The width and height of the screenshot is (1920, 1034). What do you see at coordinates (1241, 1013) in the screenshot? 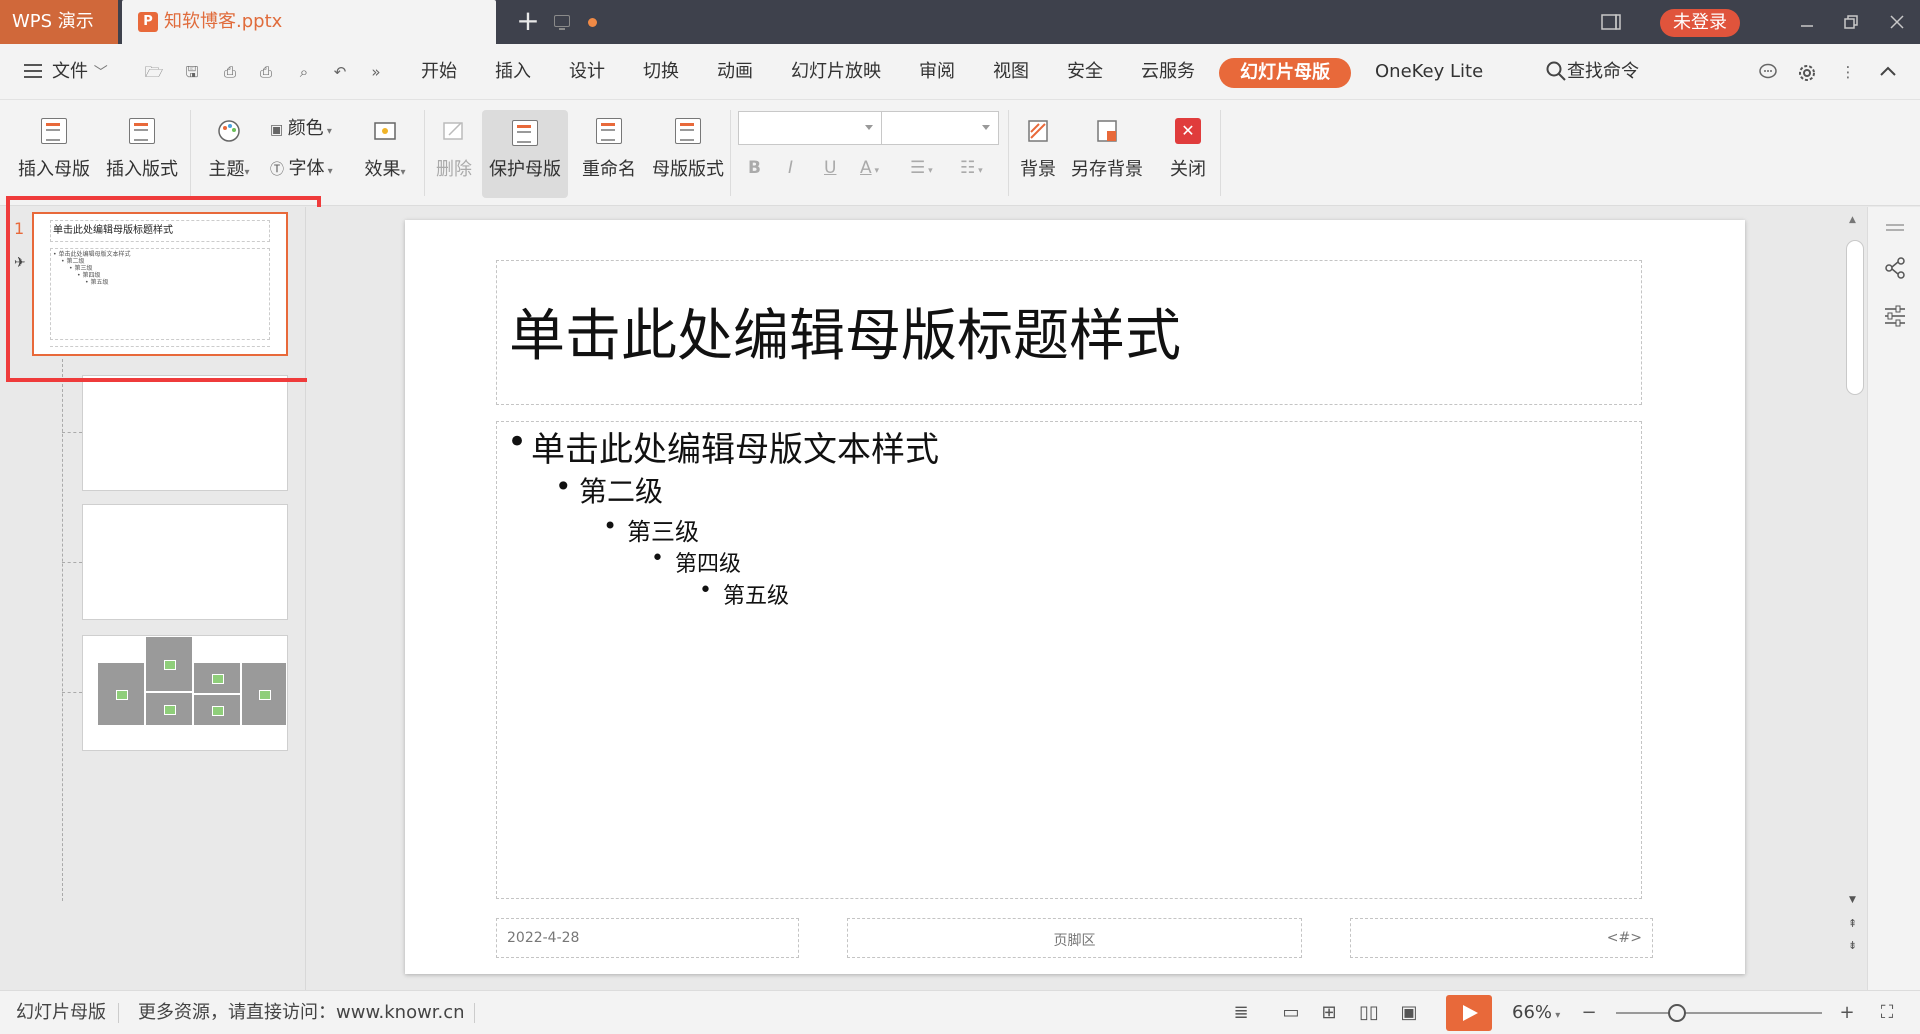
I see `notes-icon: ≣` at bounding box center [1241, 1013].